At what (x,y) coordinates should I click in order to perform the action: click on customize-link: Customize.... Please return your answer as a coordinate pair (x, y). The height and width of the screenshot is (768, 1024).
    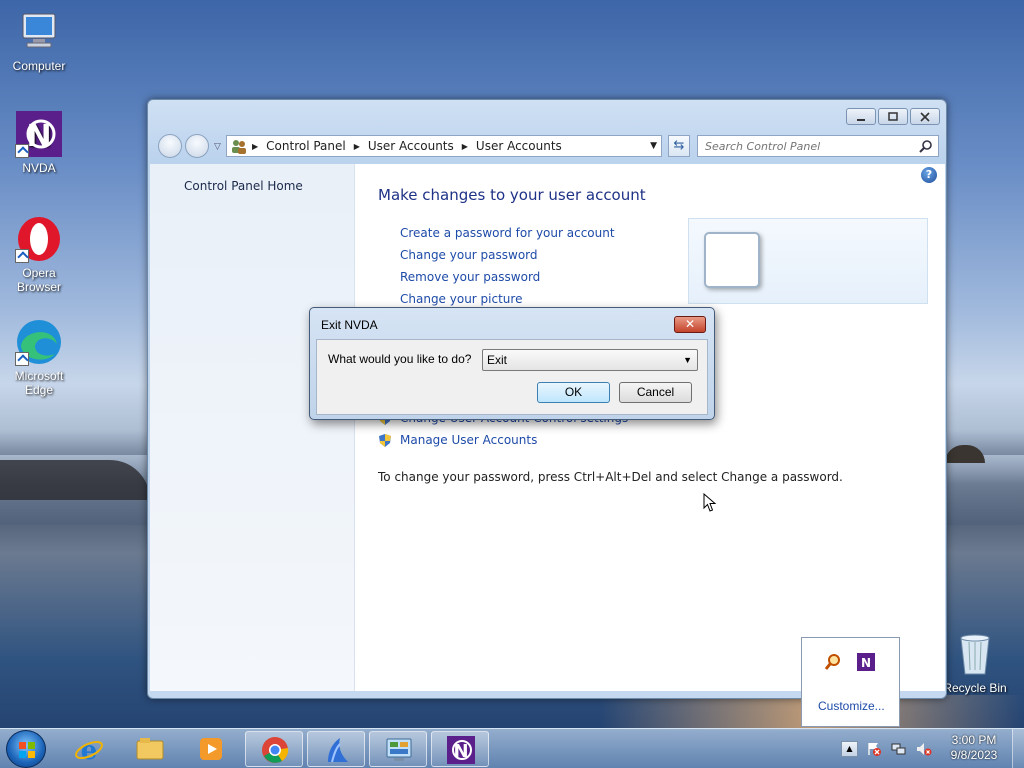
    Looking at the image, I should click on (851, 706).